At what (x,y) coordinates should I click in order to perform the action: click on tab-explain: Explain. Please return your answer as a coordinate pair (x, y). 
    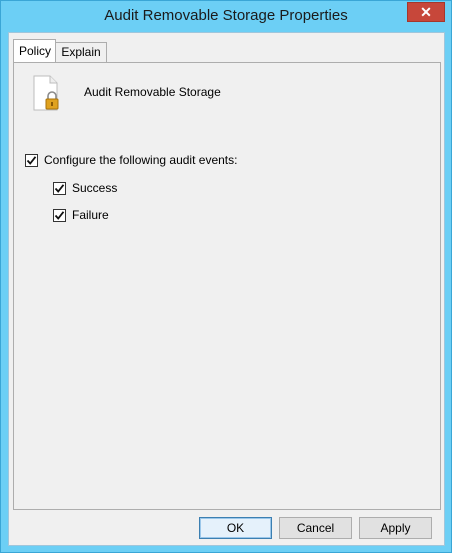
    Looking at the image, I should click on (81, 52).